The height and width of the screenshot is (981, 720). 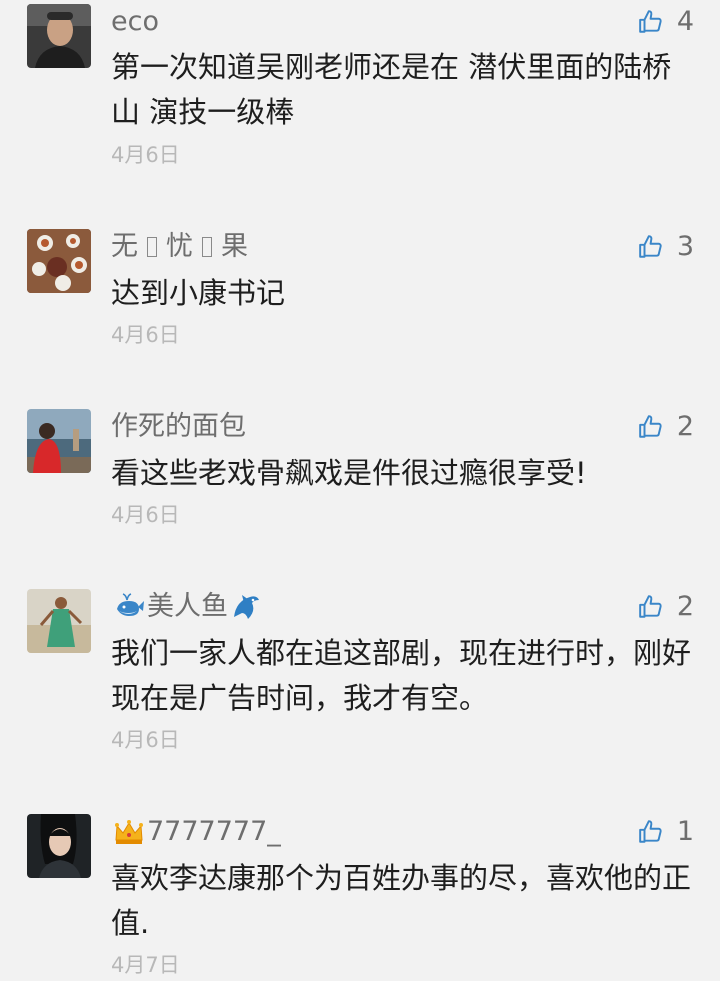 I want to click on username-text: 作死的面包, so click(x=178, y=426).